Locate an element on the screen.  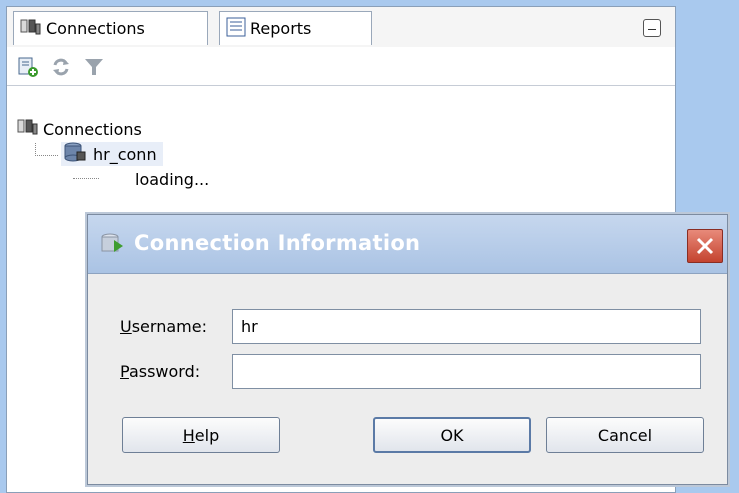
tab-connections: Connections is located at coordinates (110, 28).